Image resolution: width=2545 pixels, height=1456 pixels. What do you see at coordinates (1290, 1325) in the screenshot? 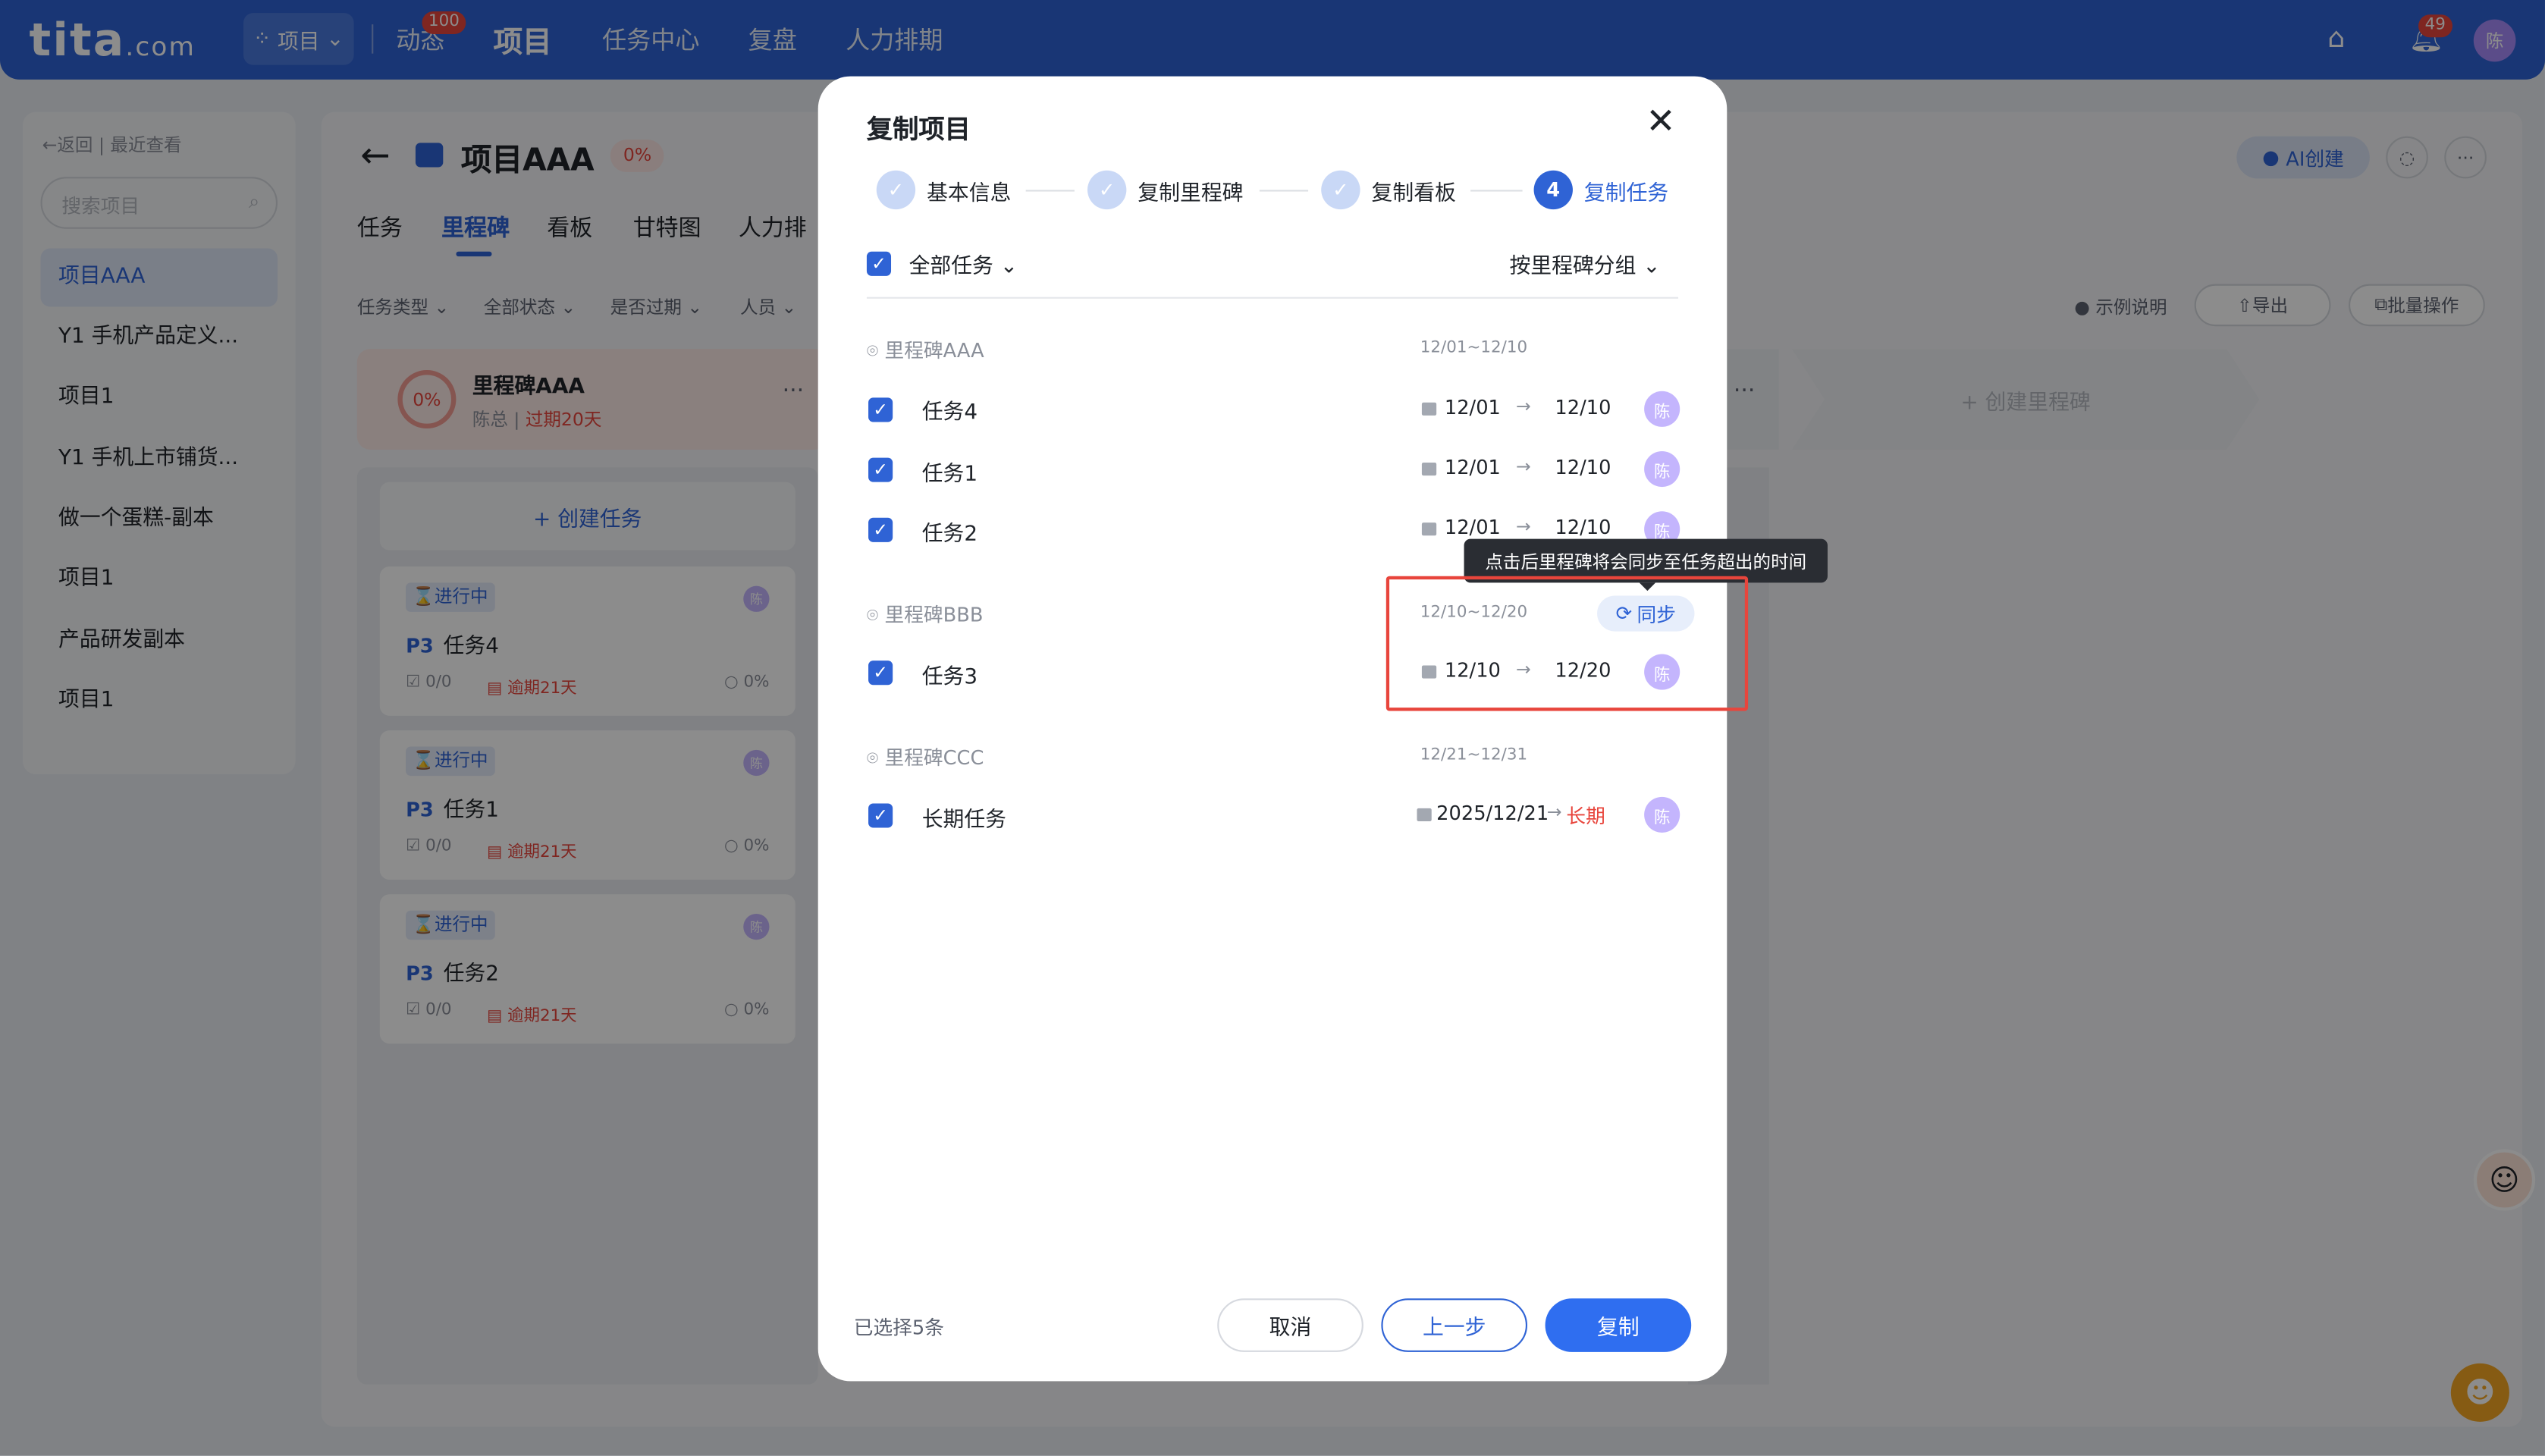
I see `cancel-button: 取消` at bounding box center [1290, 1325].